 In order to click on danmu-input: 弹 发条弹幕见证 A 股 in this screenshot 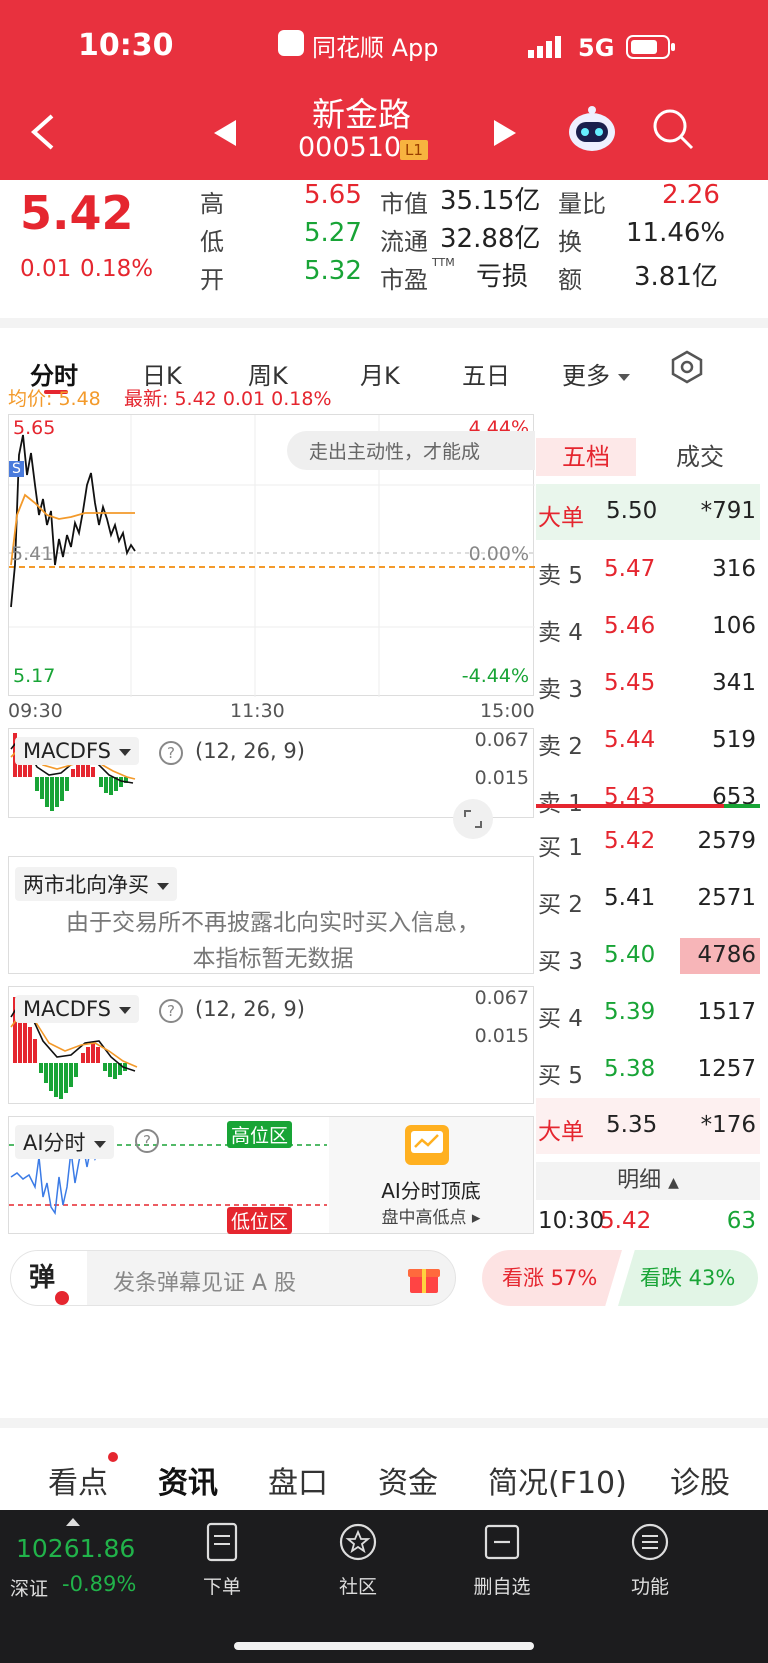, I will do `click(233, 1278)`.